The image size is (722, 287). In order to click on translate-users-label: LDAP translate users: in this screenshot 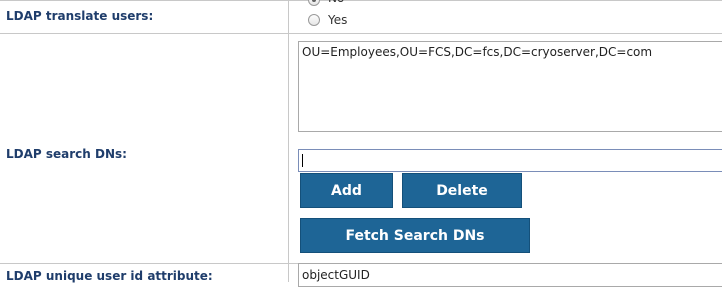, I will do `click(80, 16)`.